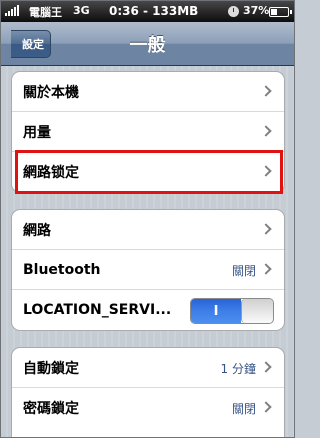 This screenshot has width=320, height=438. Describe the element at coordinates (154, 11) in the screenshot. I see `time-memory: 0:36 - 133MB` at that location.